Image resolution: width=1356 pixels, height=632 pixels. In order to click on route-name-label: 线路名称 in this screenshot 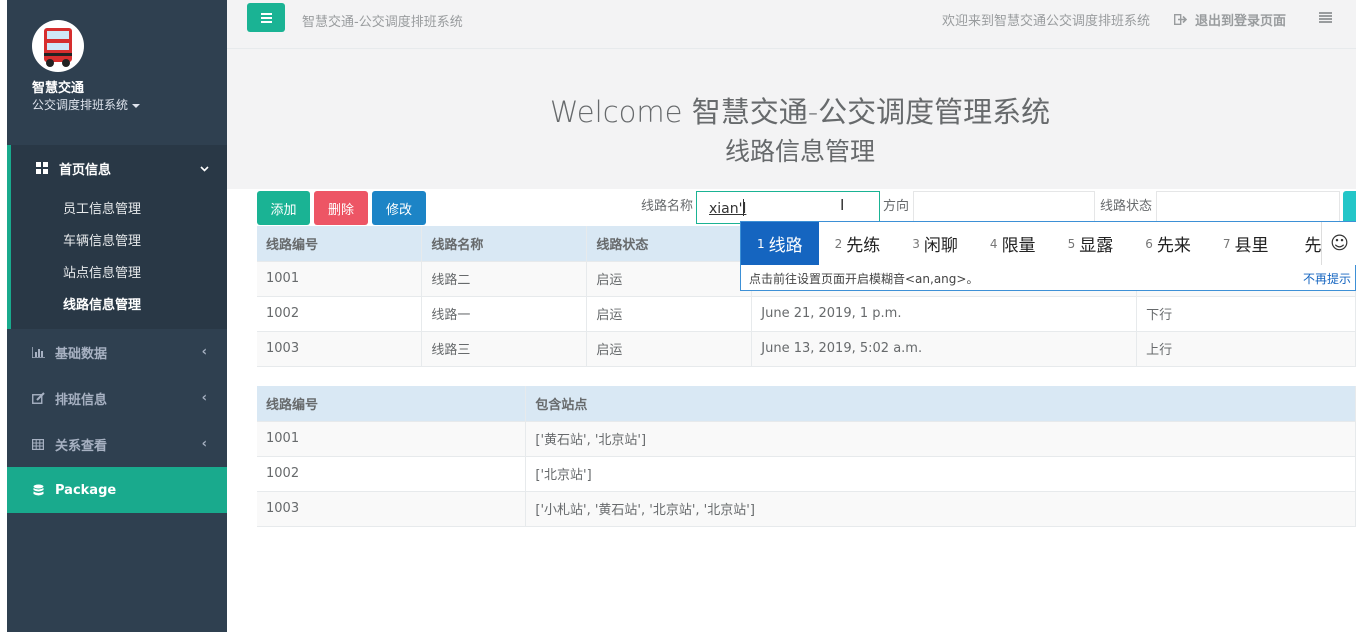, I will do `click(667, 206)`.